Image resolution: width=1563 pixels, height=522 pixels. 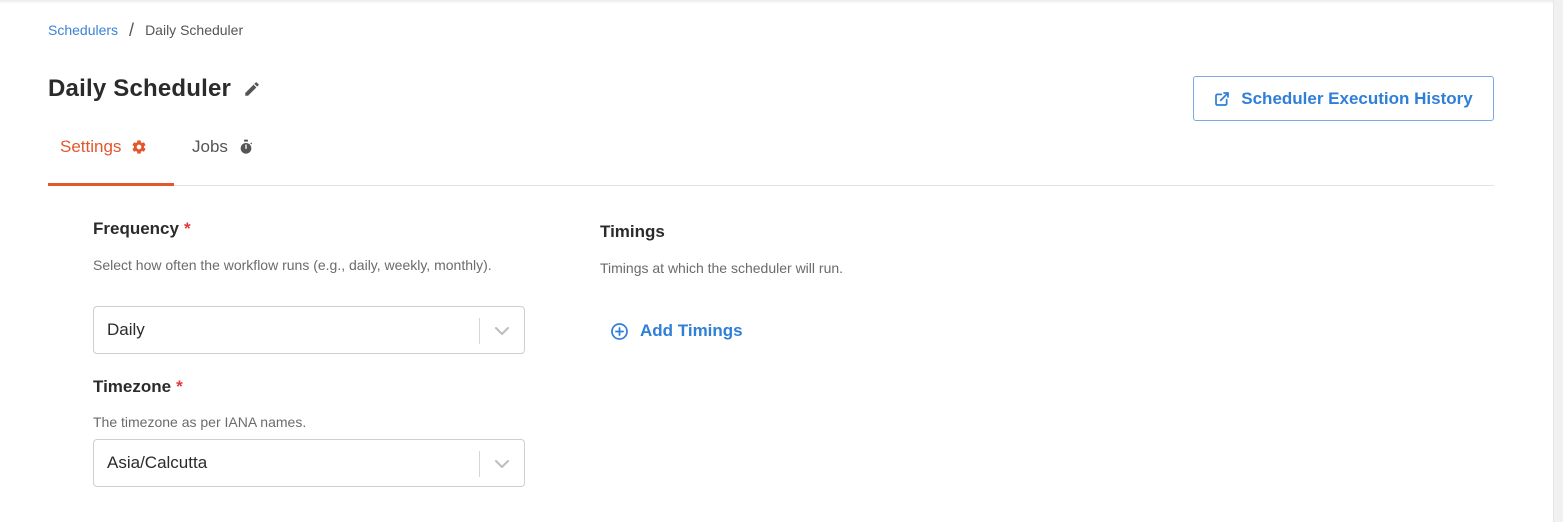 I want to click on gear-icon, so click(x=139, y=147).